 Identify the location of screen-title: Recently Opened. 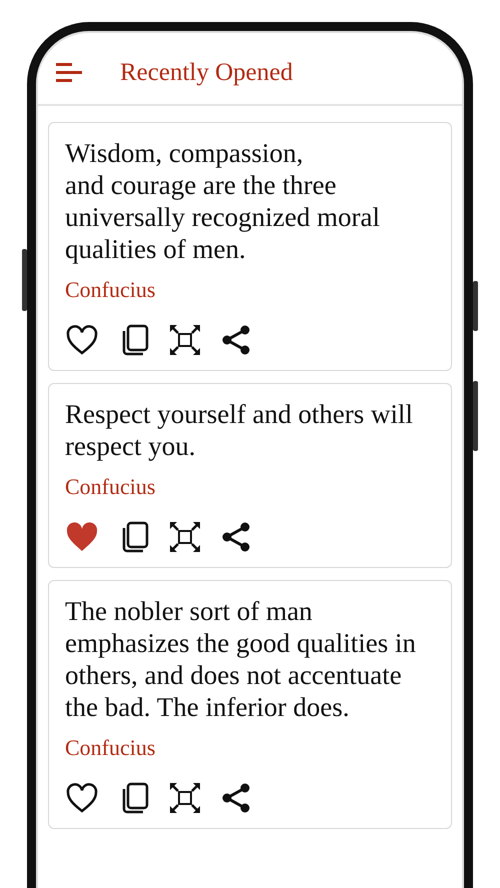
(206, 73).